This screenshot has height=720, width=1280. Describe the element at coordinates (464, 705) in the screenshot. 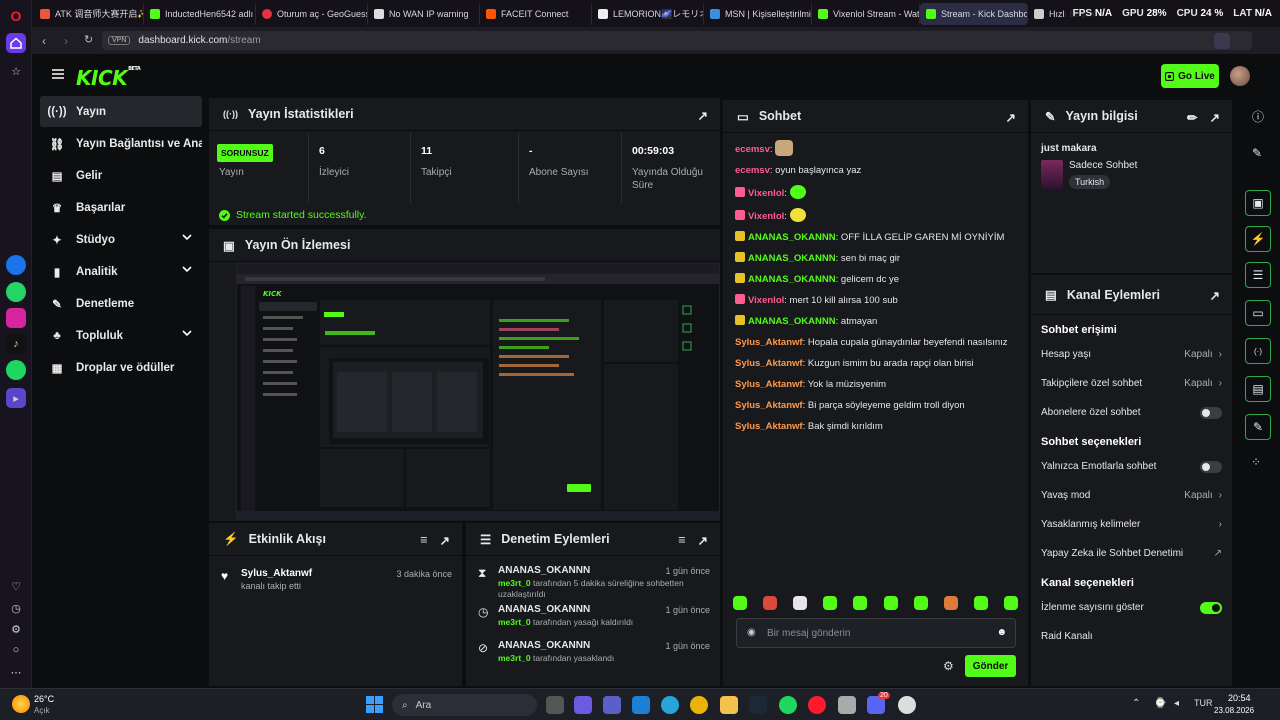

I see `taskbar-search: ⌕ Ara` at that location.